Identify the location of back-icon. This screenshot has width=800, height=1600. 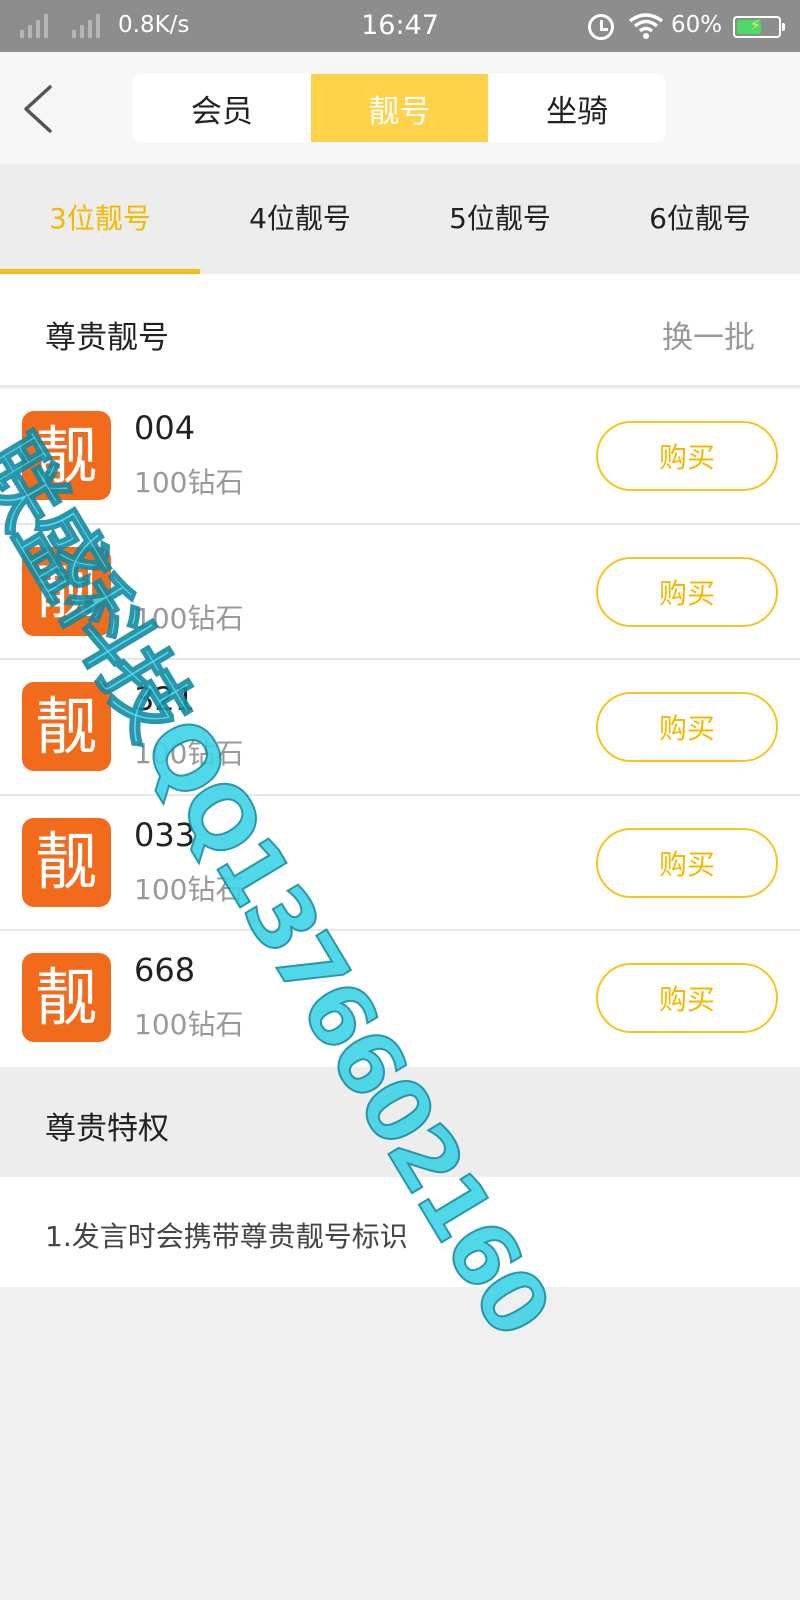
(38, 109).